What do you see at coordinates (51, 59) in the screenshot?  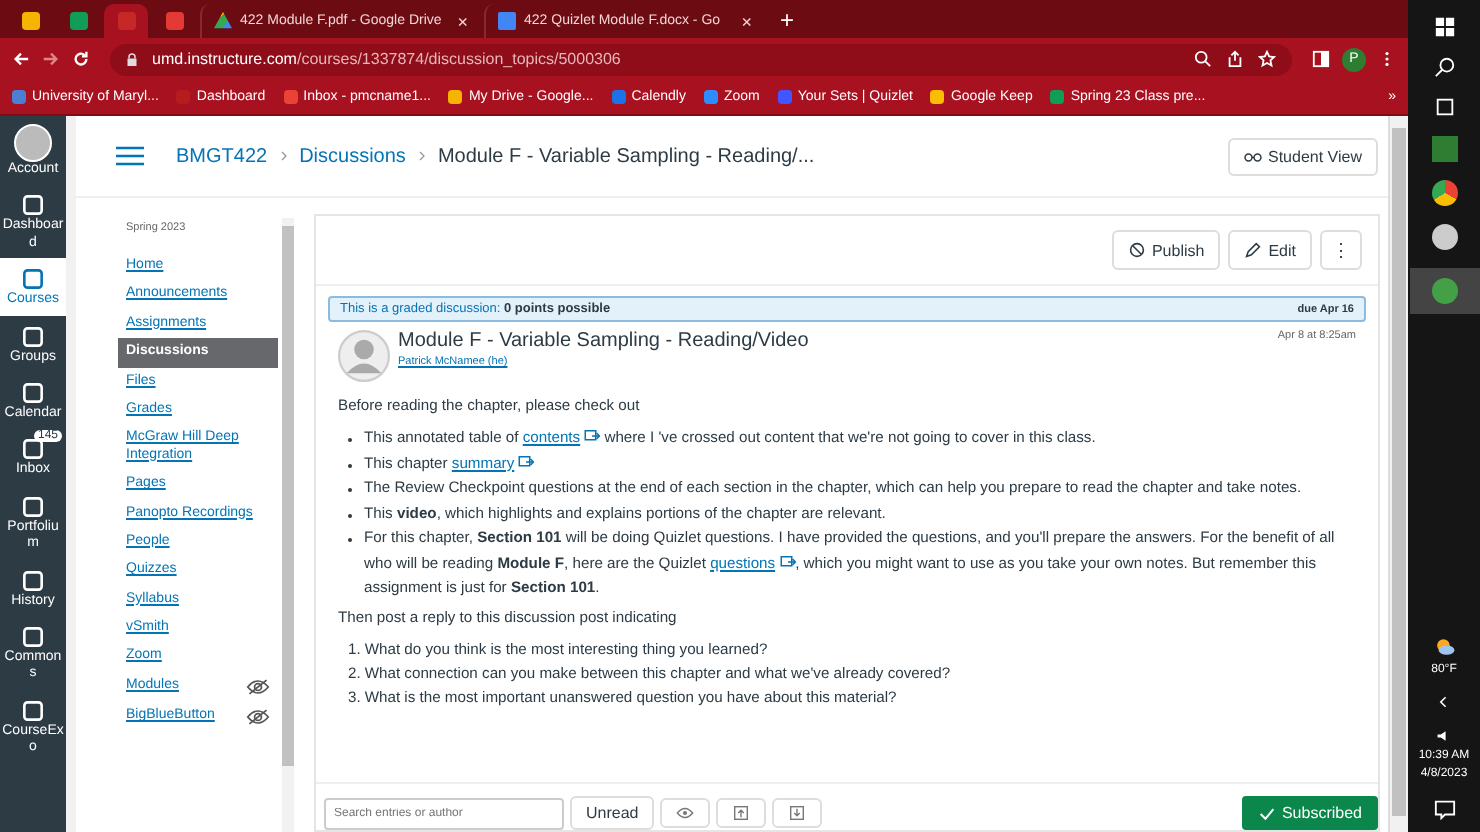 I see `forward-icon` at bounding box center [51, 59].